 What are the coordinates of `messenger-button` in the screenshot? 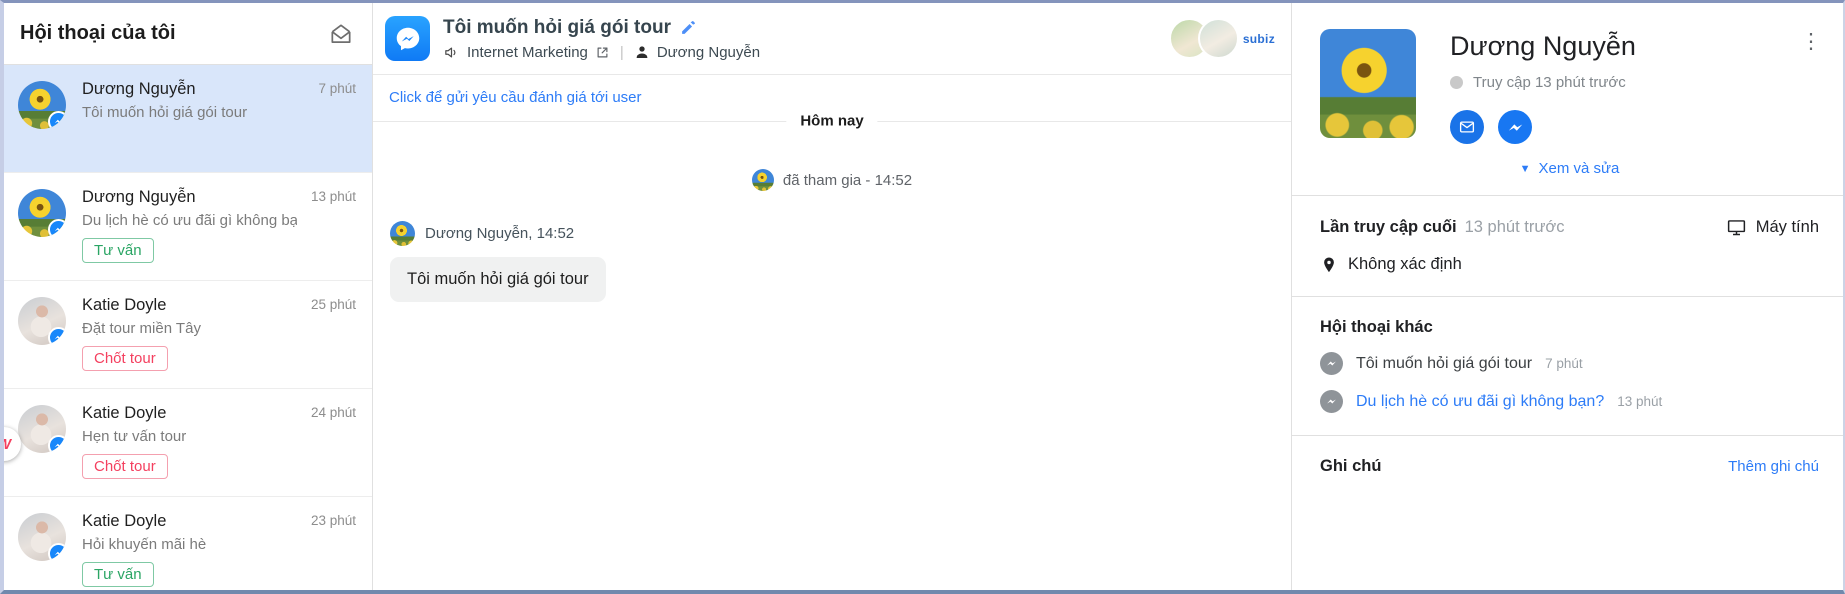 It's located at (1515, 127).